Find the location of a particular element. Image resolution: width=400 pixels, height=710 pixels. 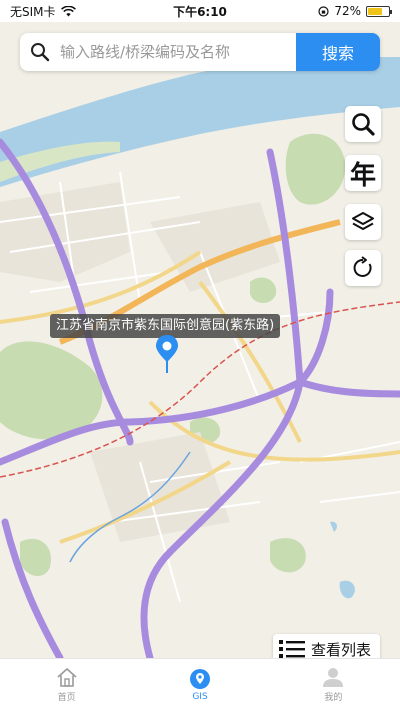

status-bar: 无SIM卡 下午6:10 72% is located at coordinates (200, 11).